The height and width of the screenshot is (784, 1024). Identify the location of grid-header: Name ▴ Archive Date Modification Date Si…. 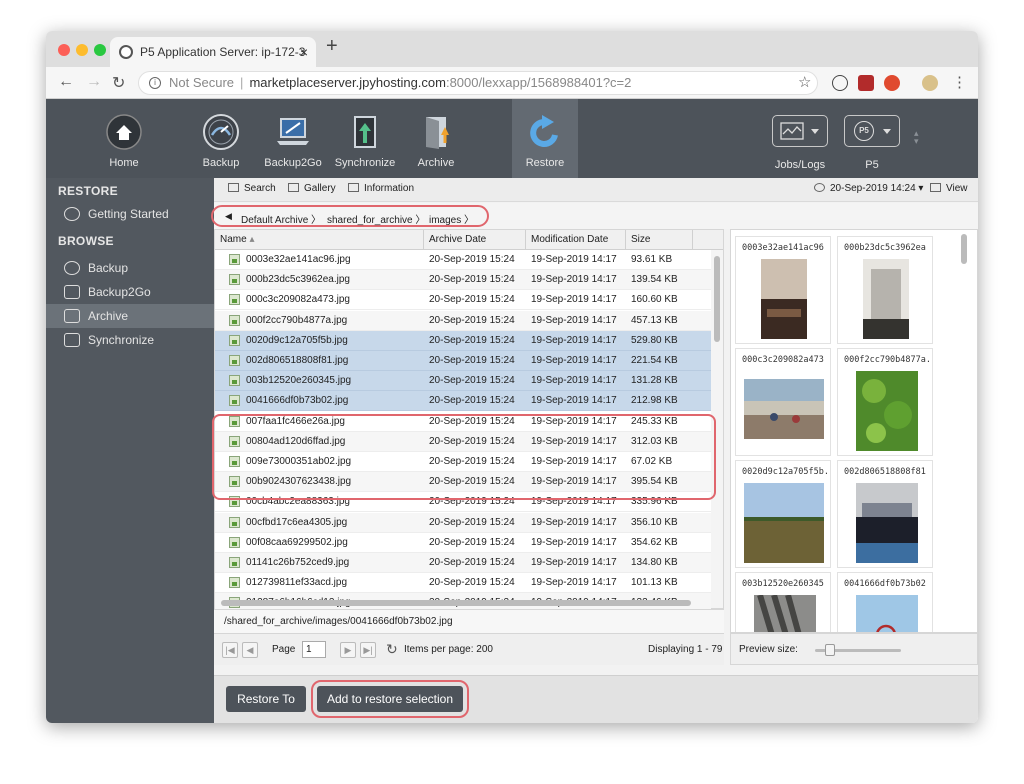
(469, 240).